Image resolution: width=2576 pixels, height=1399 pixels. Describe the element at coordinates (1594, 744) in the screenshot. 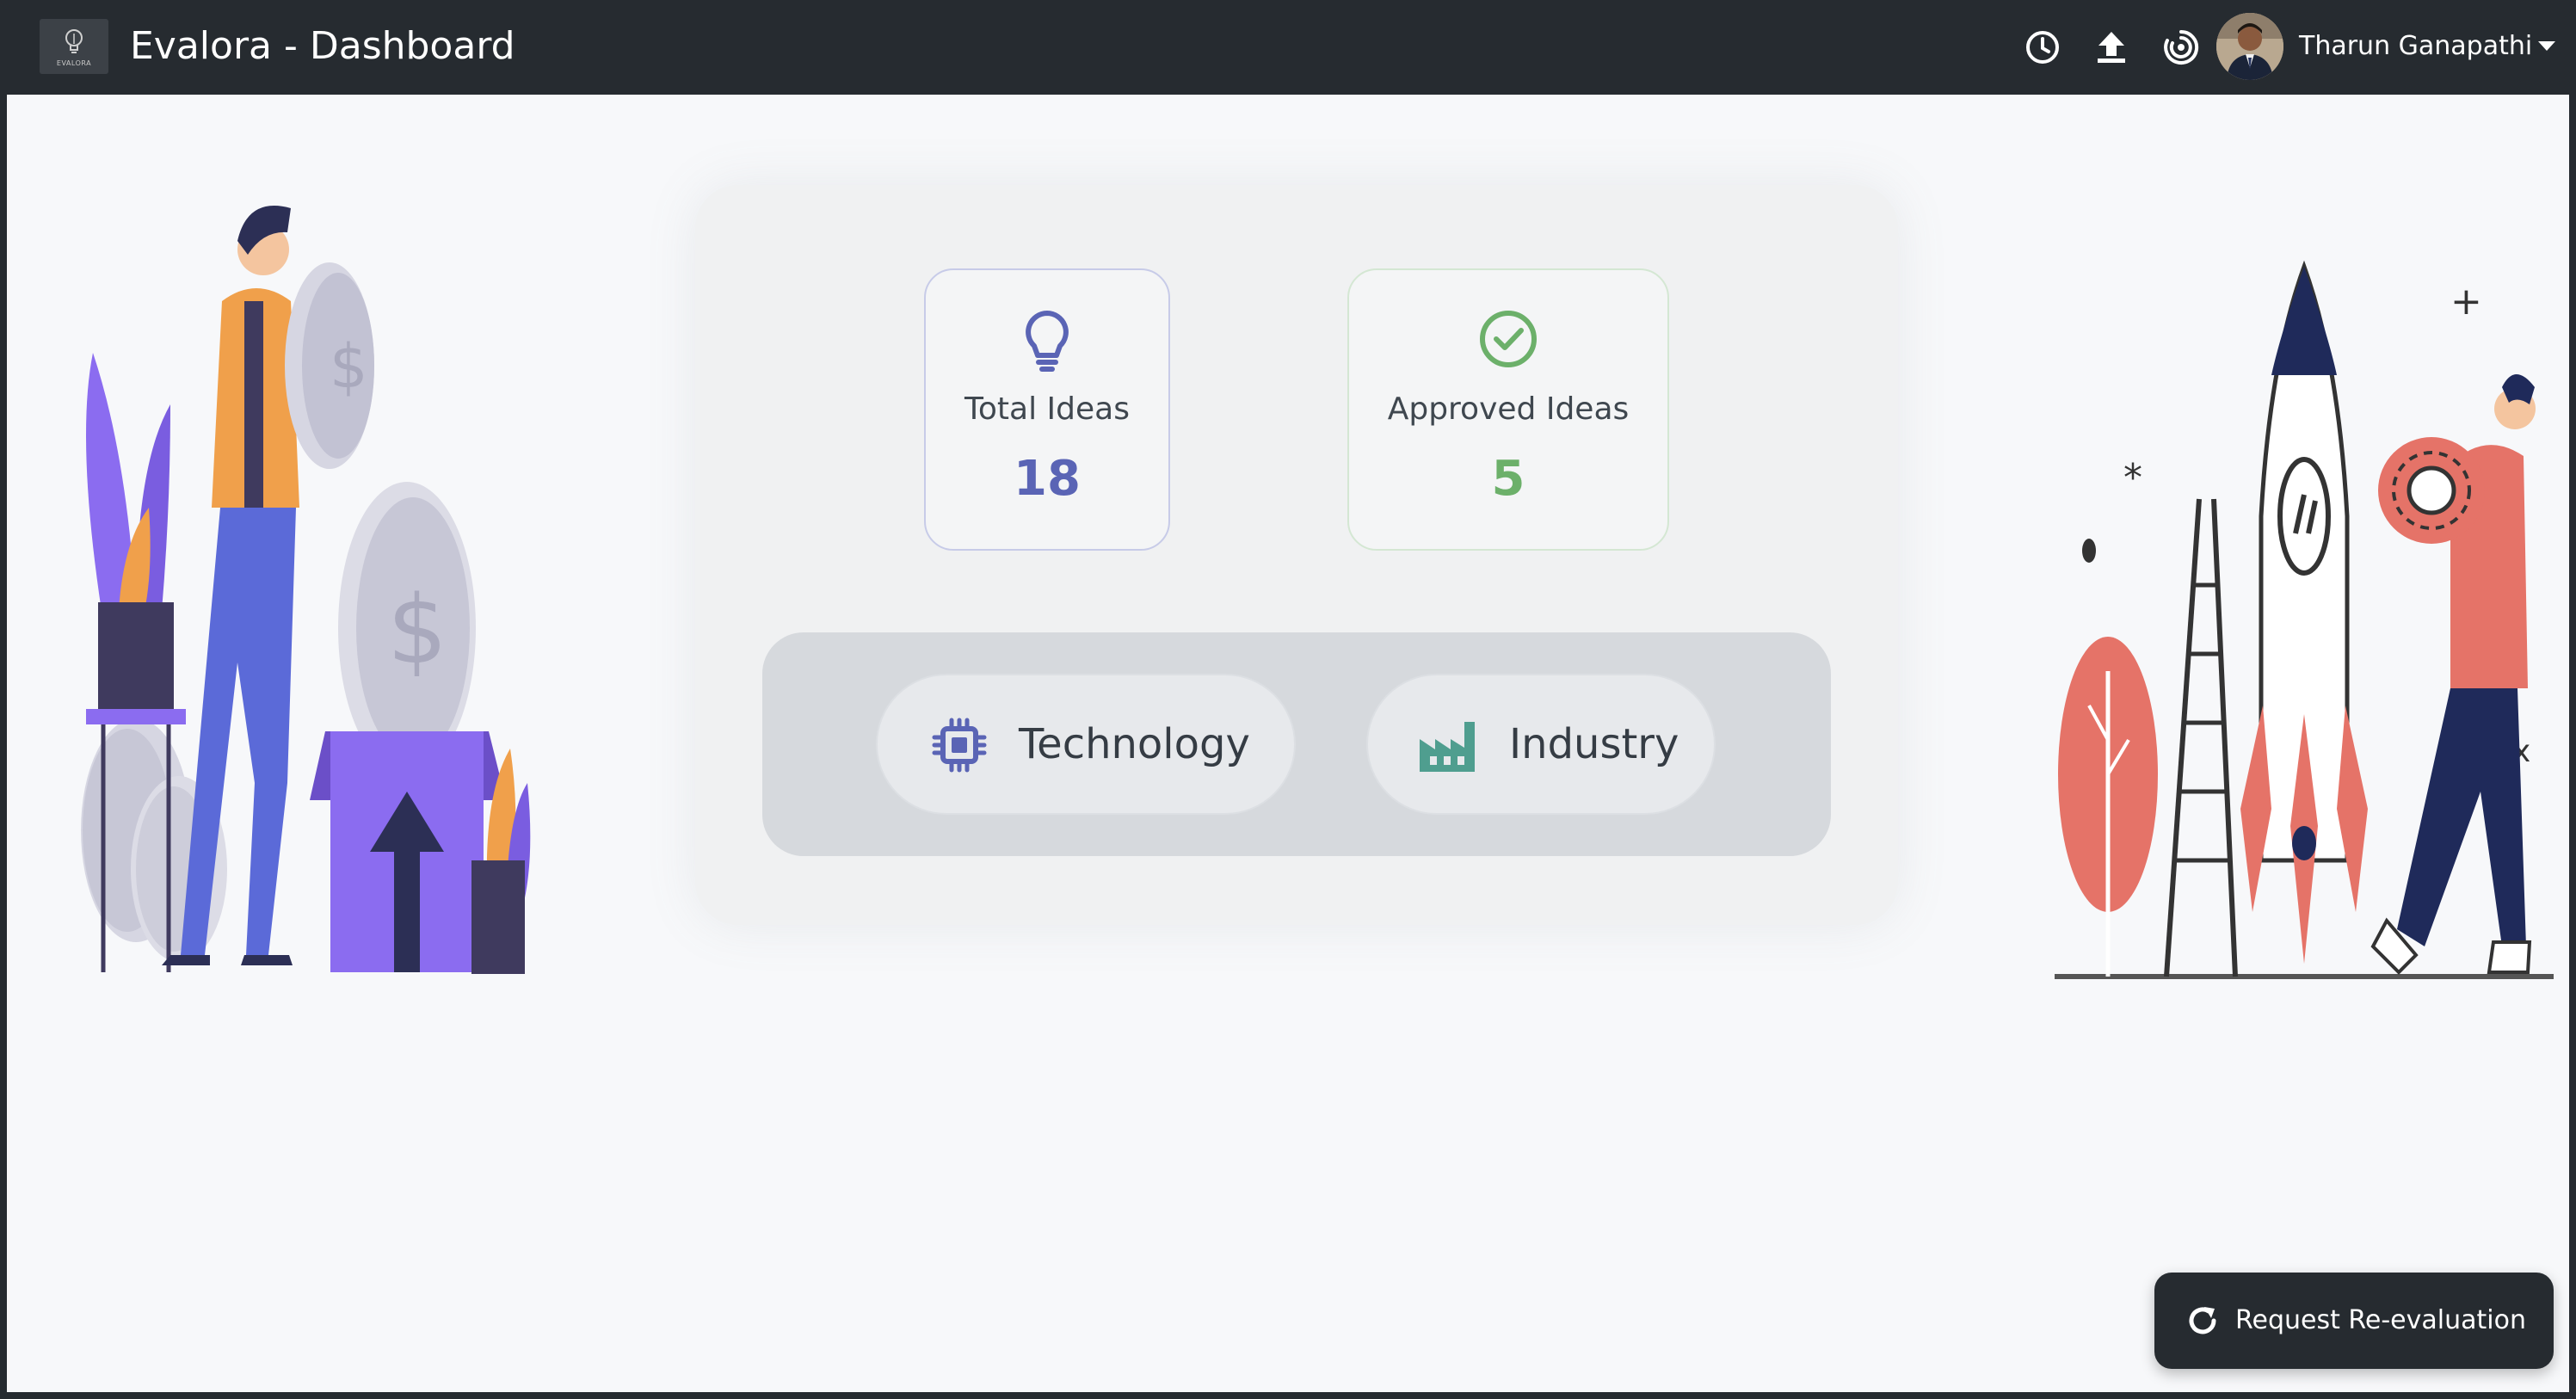

I see `category-label-industry: Industry` at that location.